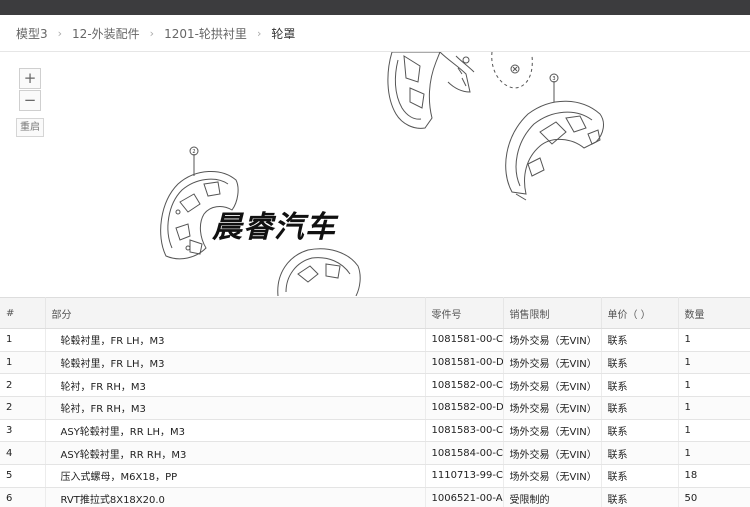  What do you see at coordinates (319, 272) in the screenshot?
I see `wheel-liner-drawing-bottom` at bounding box center [319, 272].